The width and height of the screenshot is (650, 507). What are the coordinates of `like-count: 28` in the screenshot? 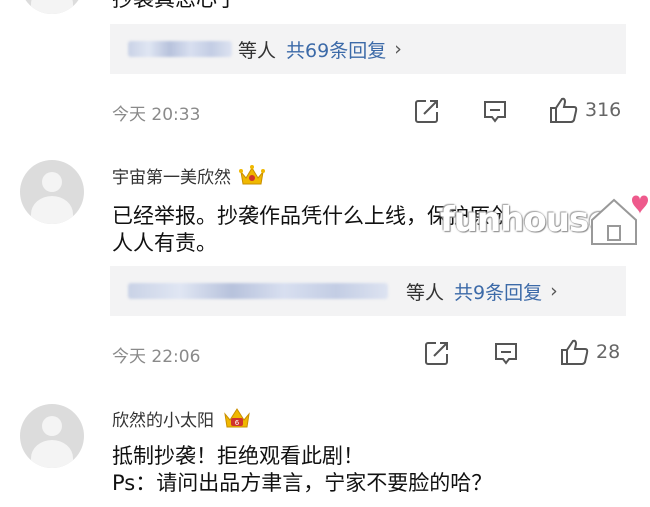 It's located at (608, 352).